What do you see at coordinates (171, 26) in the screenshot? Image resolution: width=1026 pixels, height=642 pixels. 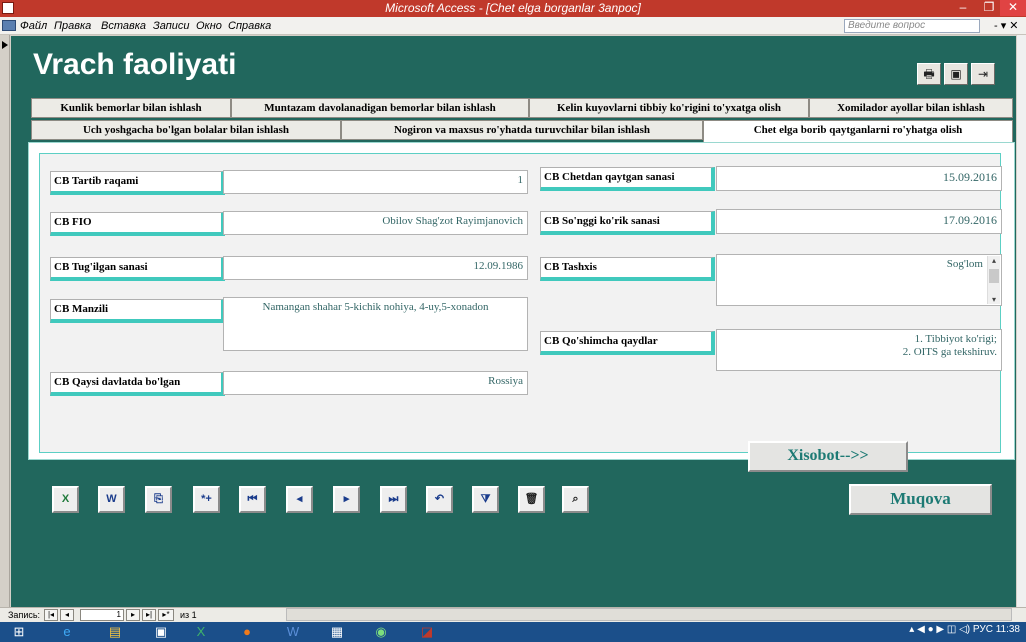 I see `menu-records: Записи` at bounding box center [171, 26].